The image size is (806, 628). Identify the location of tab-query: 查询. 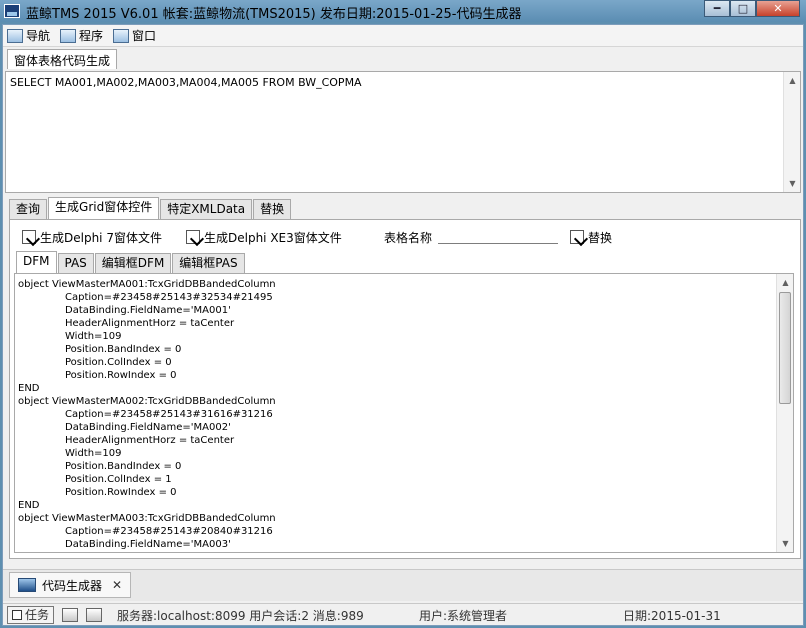
(28, 209).